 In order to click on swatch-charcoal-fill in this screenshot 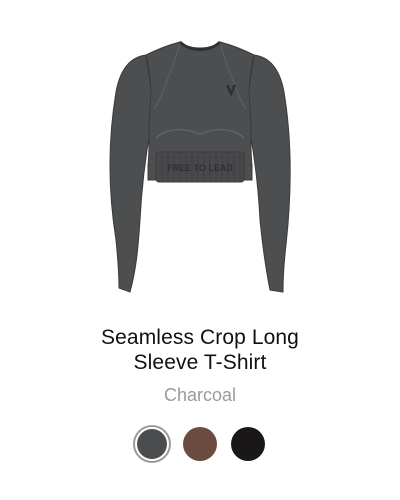, I will do `click(152, 444)`.